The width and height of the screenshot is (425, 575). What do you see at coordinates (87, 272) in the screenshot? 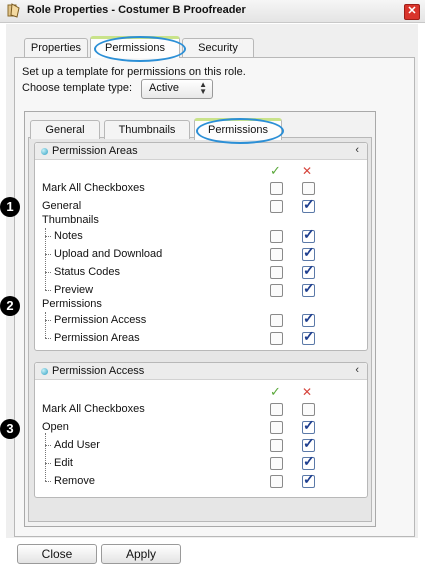
I see `row-label: Status Codes` at bounding box center [87, 272].